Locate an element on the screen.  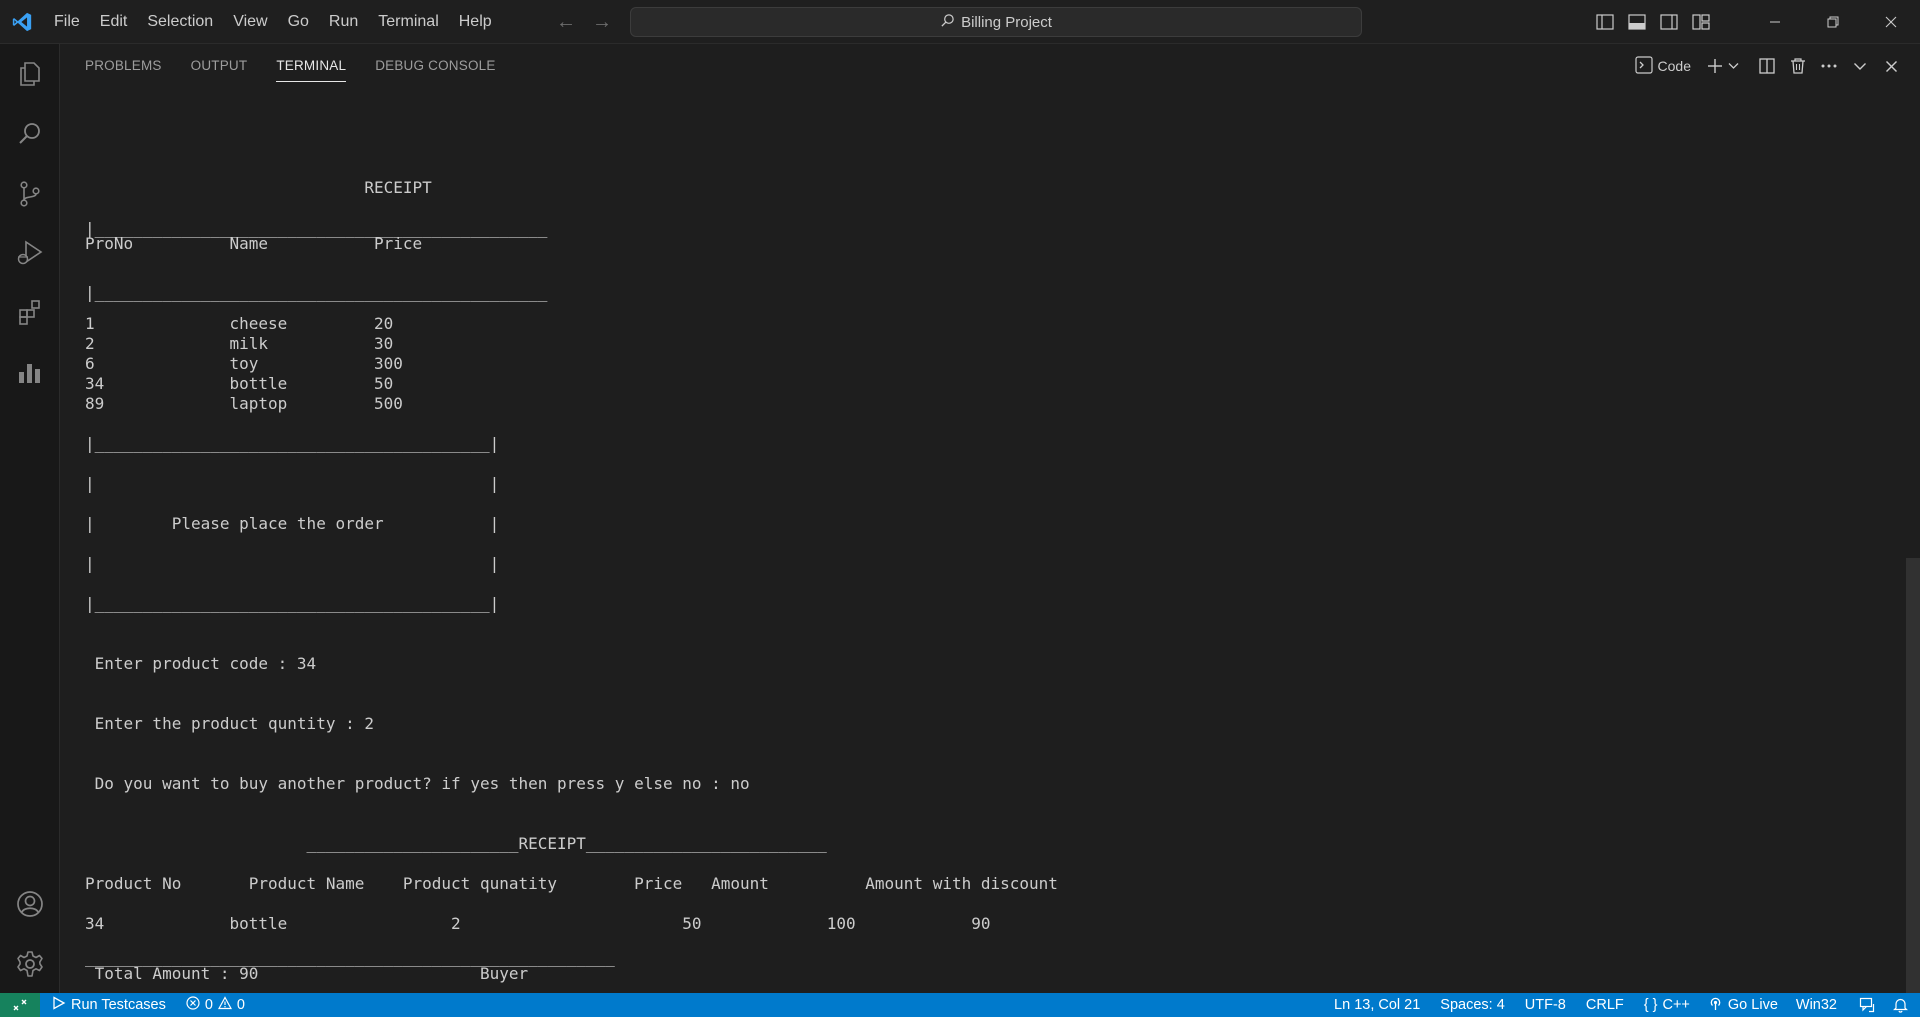
toggle-panel-icon is located at coordinates (1637, 22).